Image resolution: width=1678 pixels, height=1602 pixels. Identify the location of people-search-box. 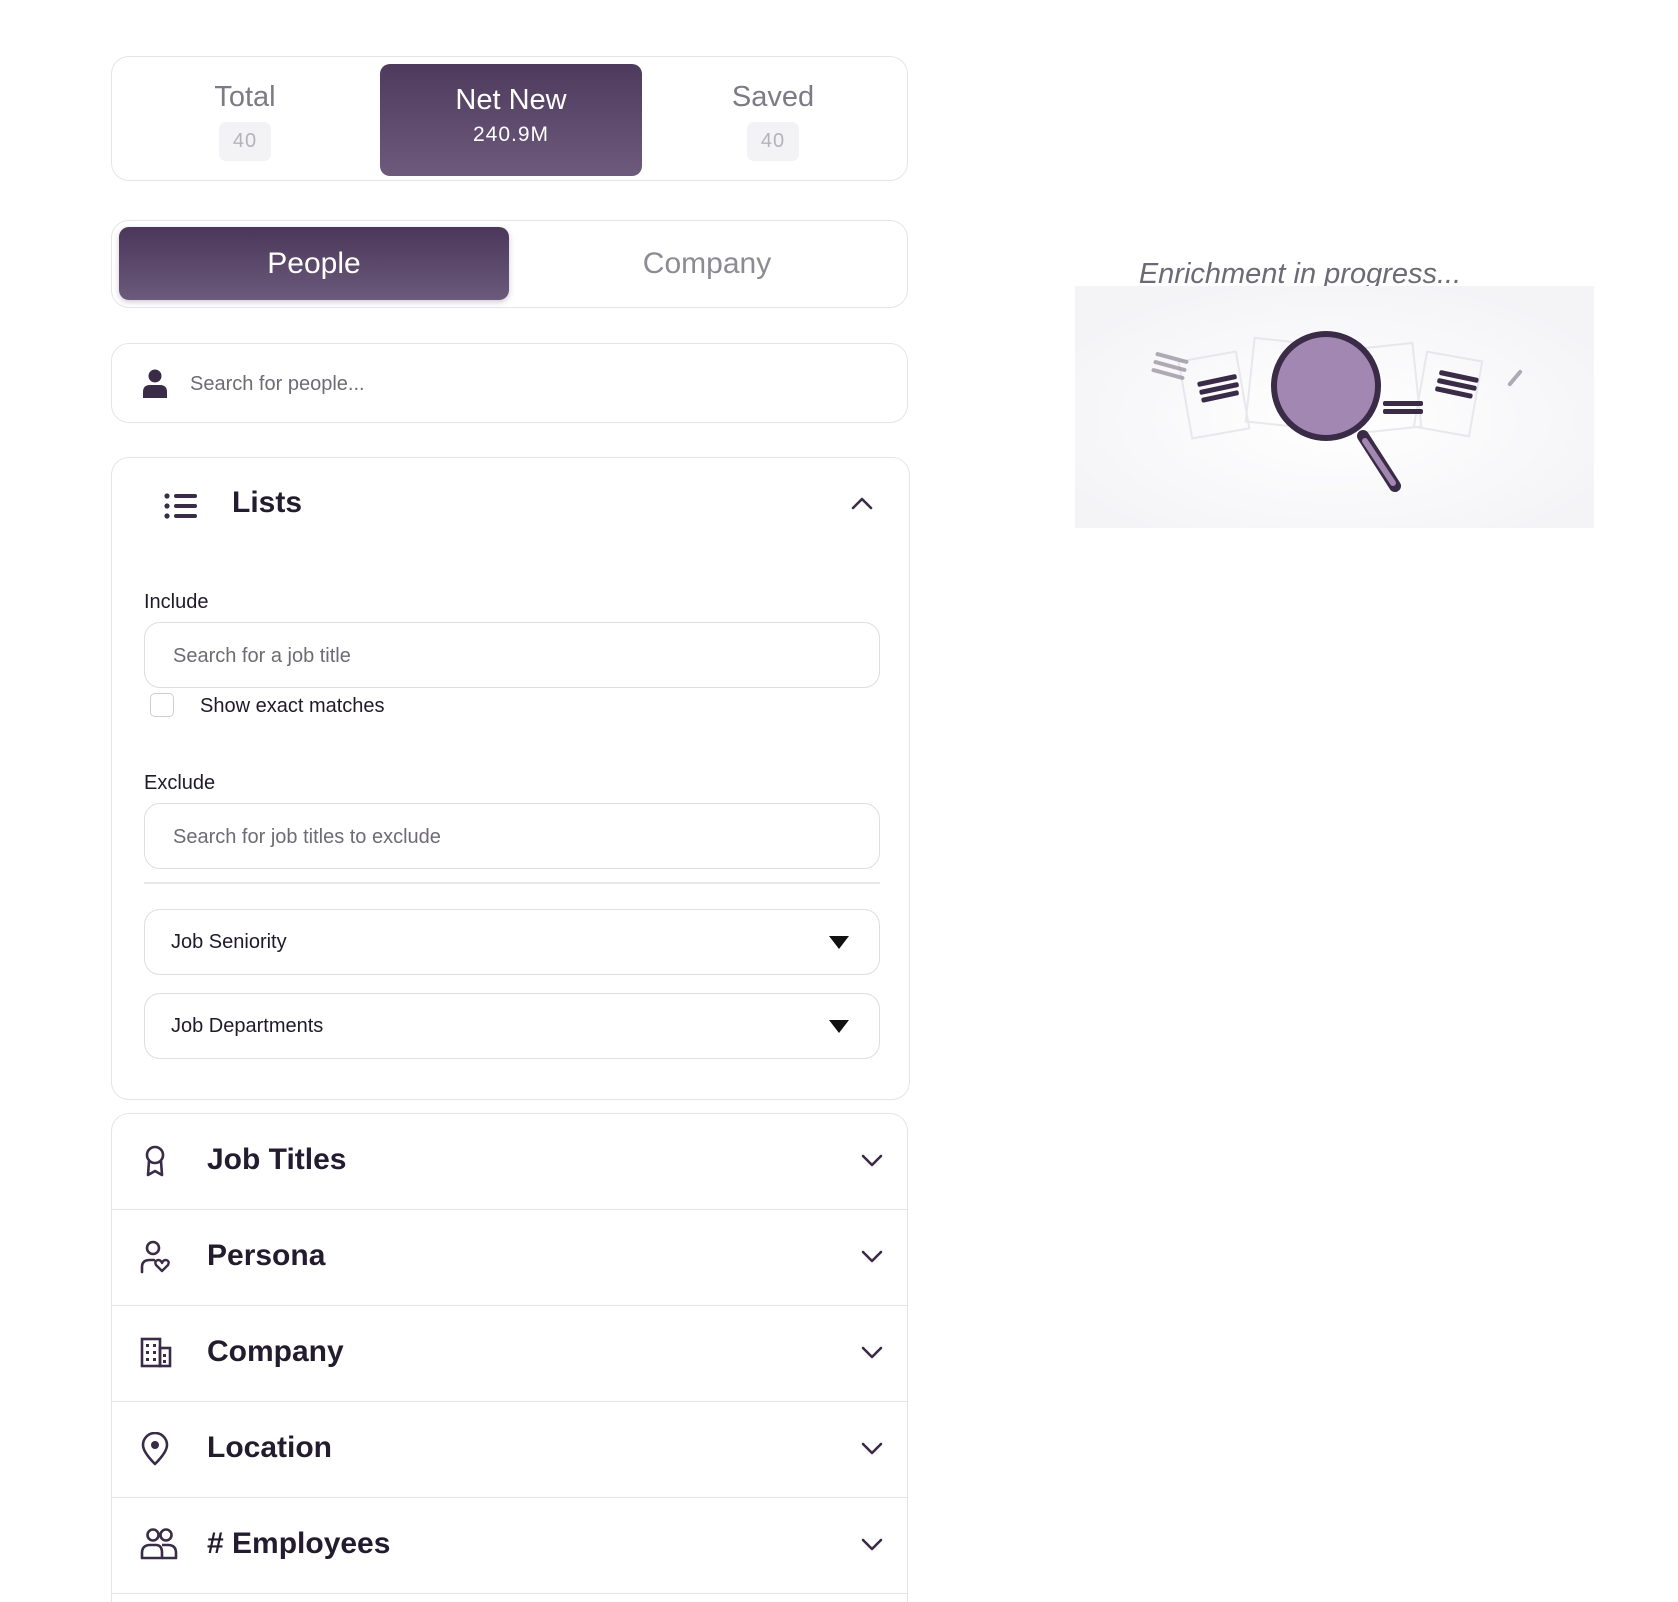
(509, 383).